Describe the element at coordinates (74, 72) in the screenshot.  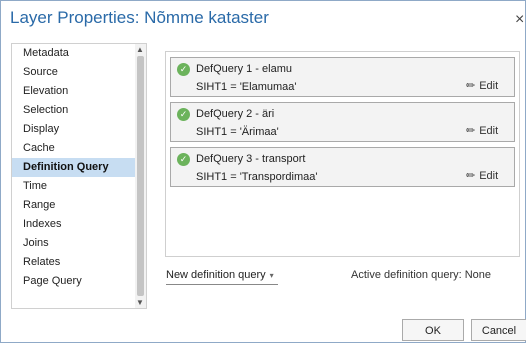
I see `sidebar-item-source: Source` at that location.